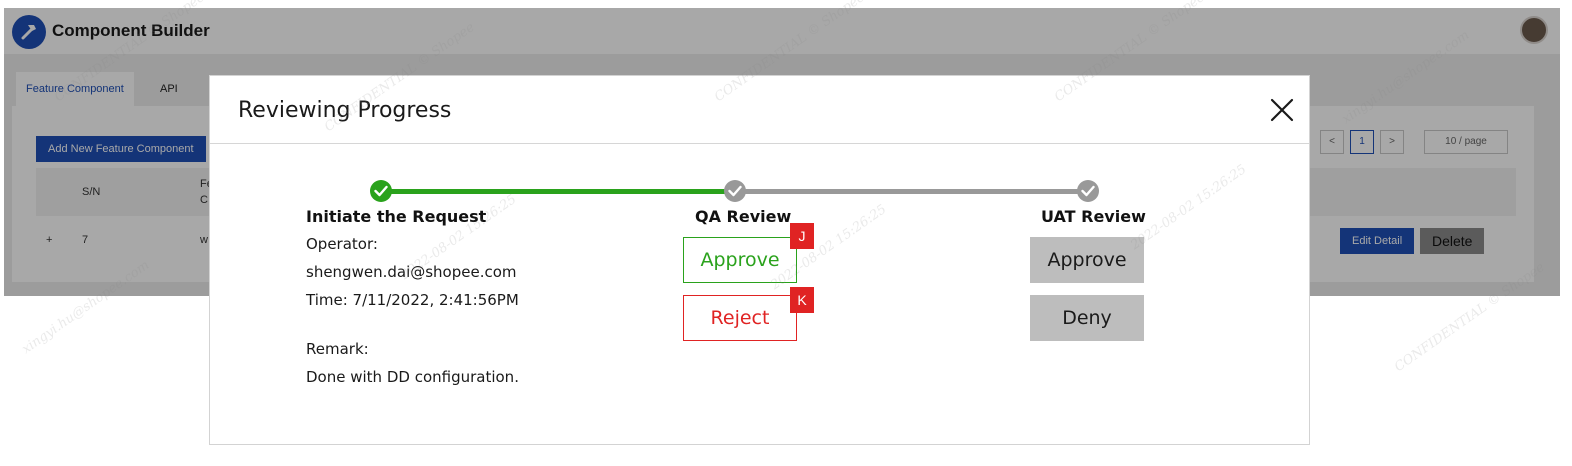  I want to click on progress-track-complete, so click(558, 191).